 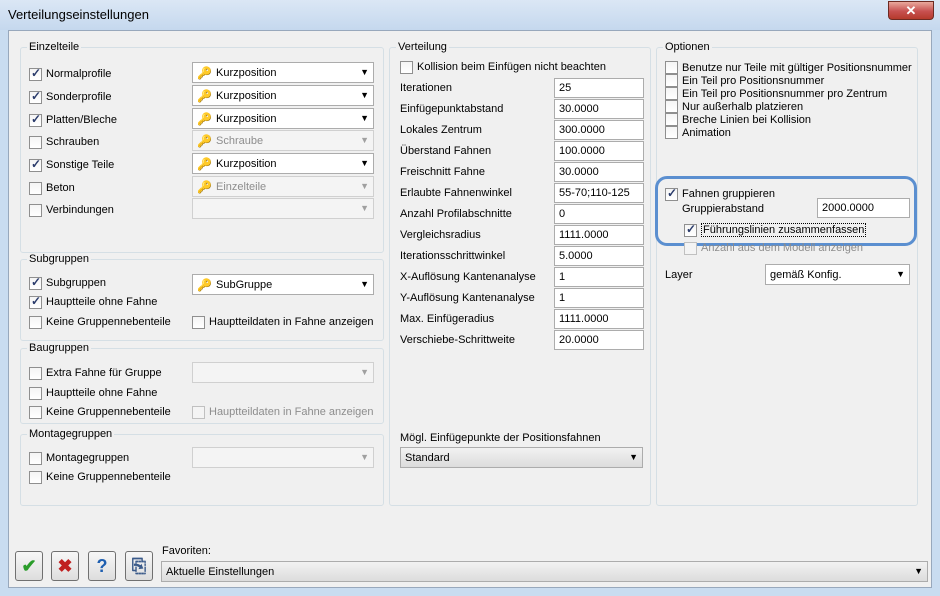 I want to click on help-button: ?, so click(x=102, y=566).